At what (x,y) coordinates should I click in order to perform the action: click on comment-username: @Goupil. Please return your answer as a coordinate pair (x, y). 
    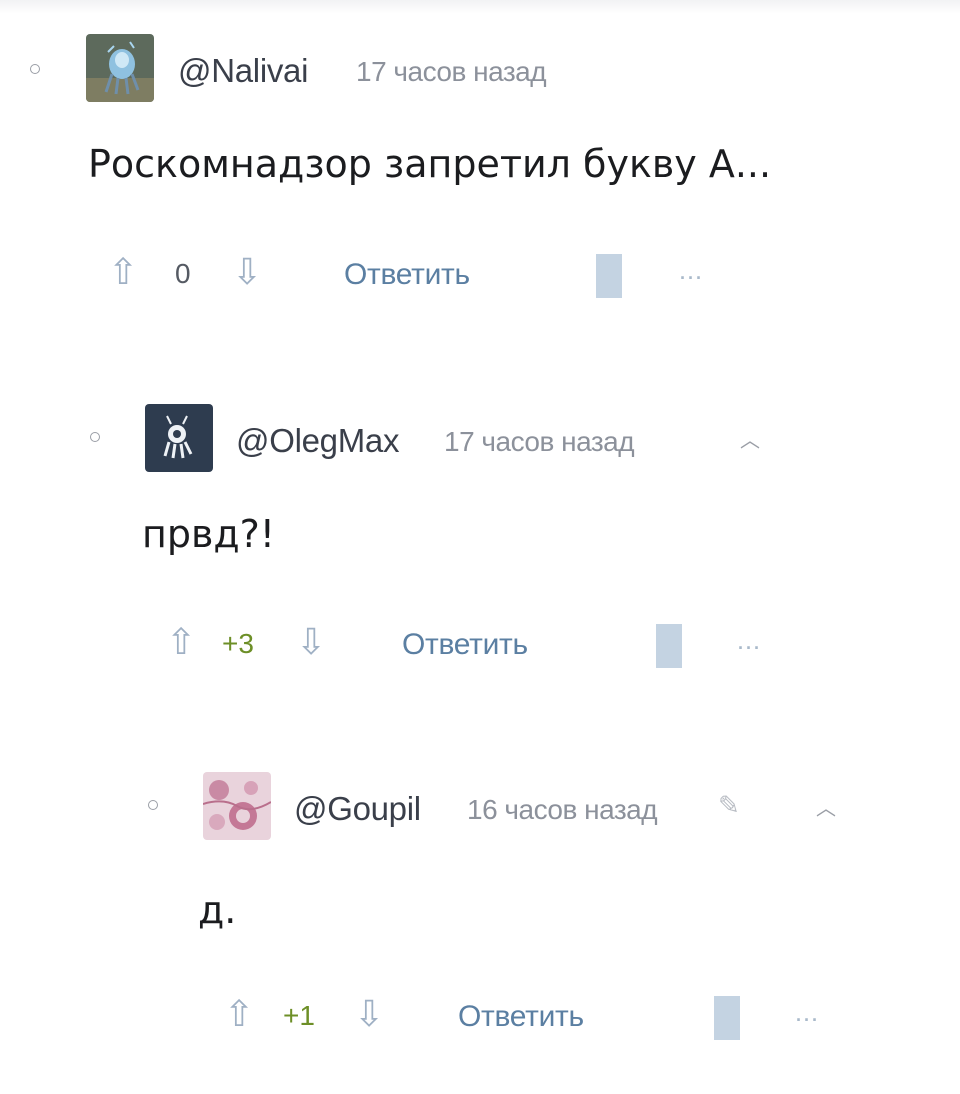
    Looking at the image, I should click on (357, 809).